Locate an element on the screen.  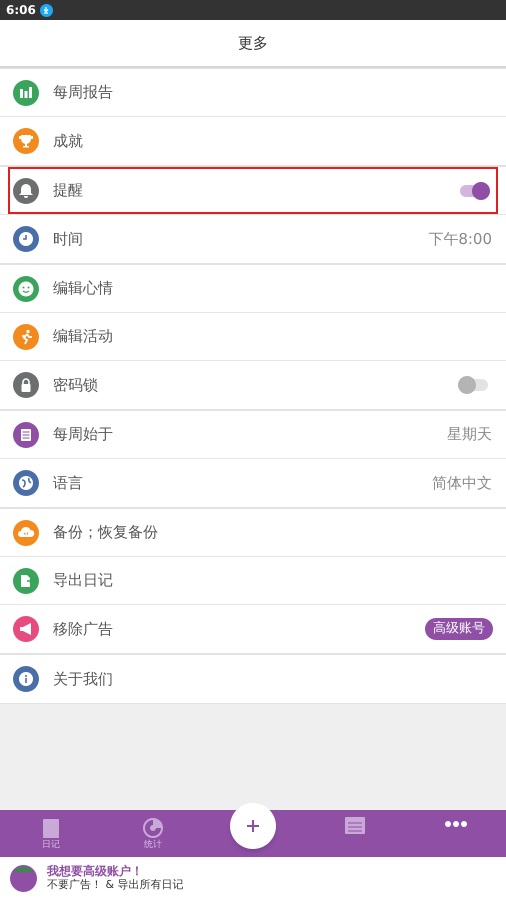
status-time: 6:06 is located at coordinates (21, 10).